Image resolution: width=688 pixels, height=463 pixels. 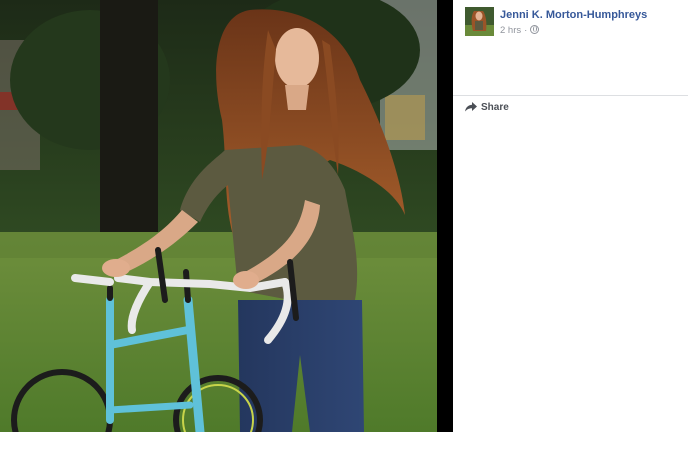 What do you see at coordinates (445, 216) in the screenshot?
I see `stage-edge` at bounding box center [445, 216].